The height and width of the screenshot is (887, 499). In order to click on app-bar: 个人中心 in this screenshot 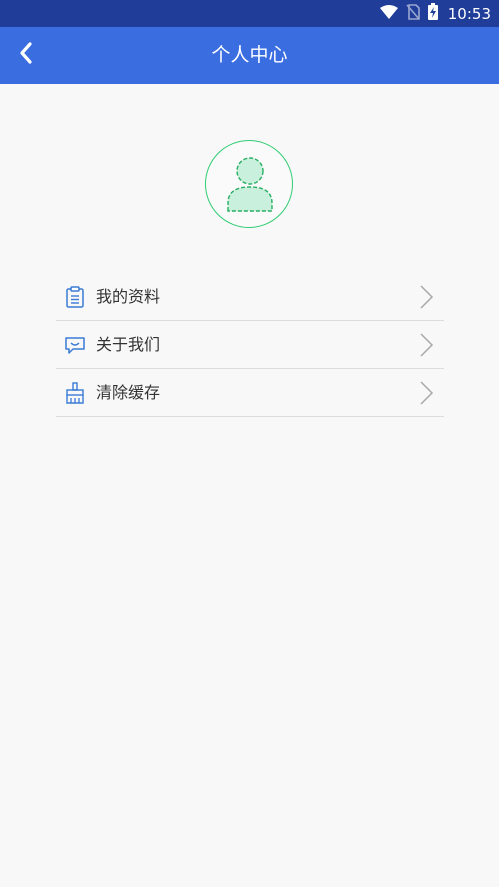, I will do `click(249, 55)`.